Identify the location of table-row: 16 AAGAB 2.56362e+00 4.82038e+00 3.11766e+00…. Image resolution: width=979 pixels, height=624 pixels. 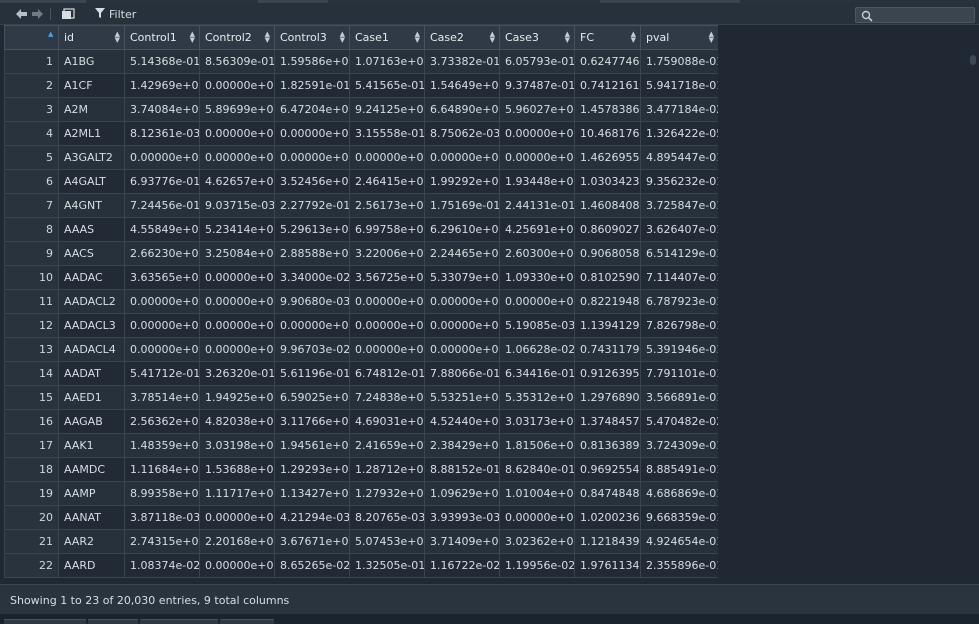
(361, 421).